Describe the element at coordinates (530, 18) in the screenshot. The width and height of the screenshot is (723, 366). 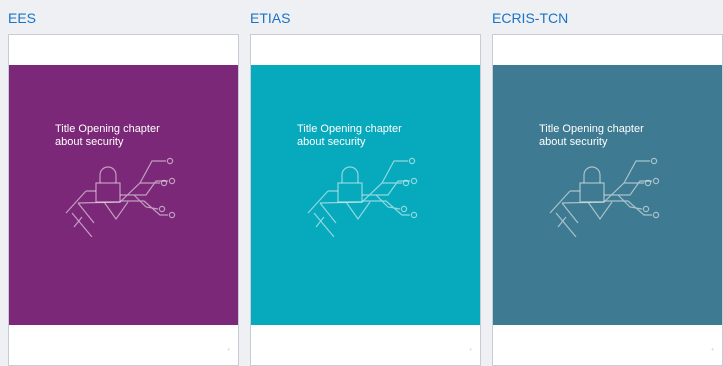
I see `column-label-ecris-tcn: ECRIS-TCN` at that location.